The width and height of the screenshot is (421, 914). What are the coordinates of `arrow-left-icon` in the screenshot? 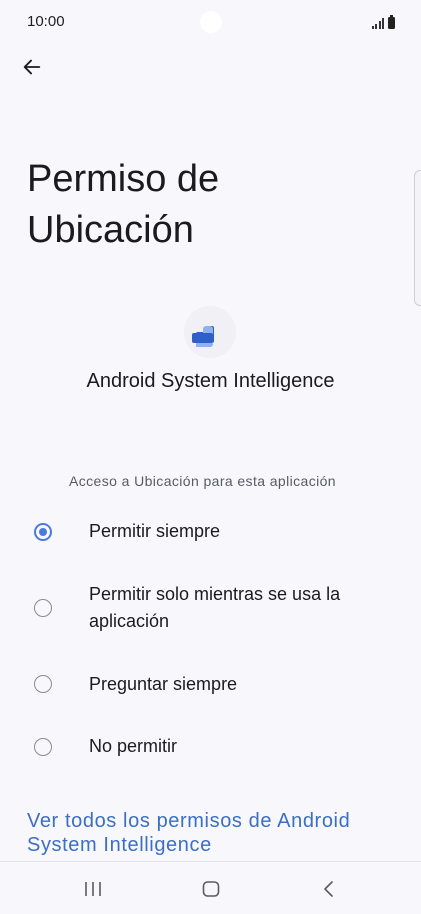 It's located at (32, 67).